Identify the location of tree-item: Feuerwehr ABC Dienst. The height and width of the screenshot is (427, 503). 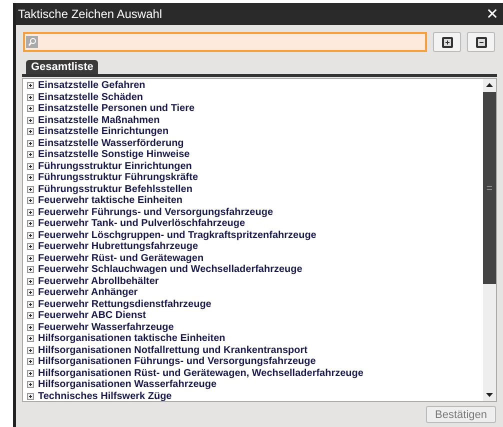
(92, 316).